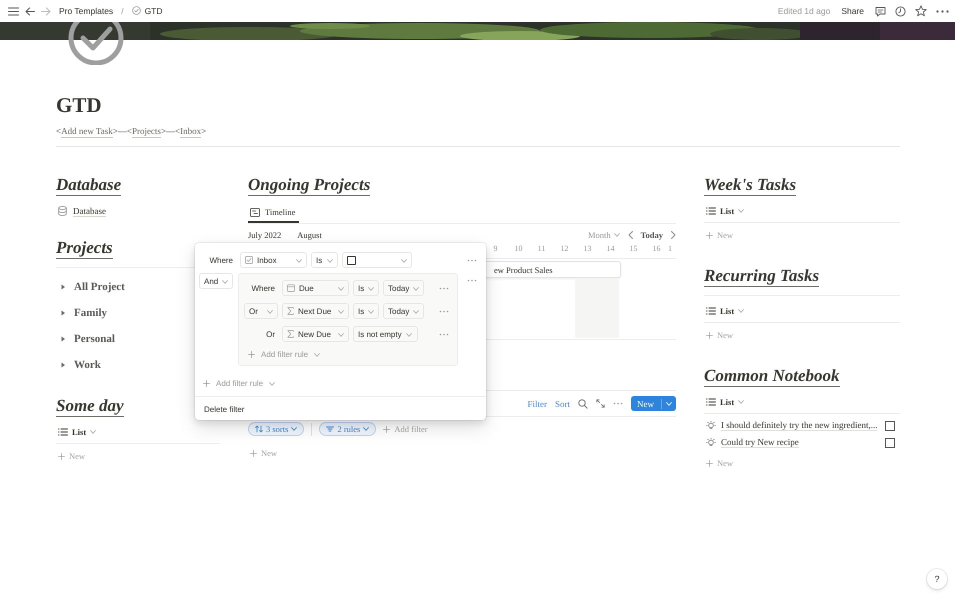  Describe the element at coordinates (347, 429) in the screenshot. I see `filter-pill: 2 rules` at that location.